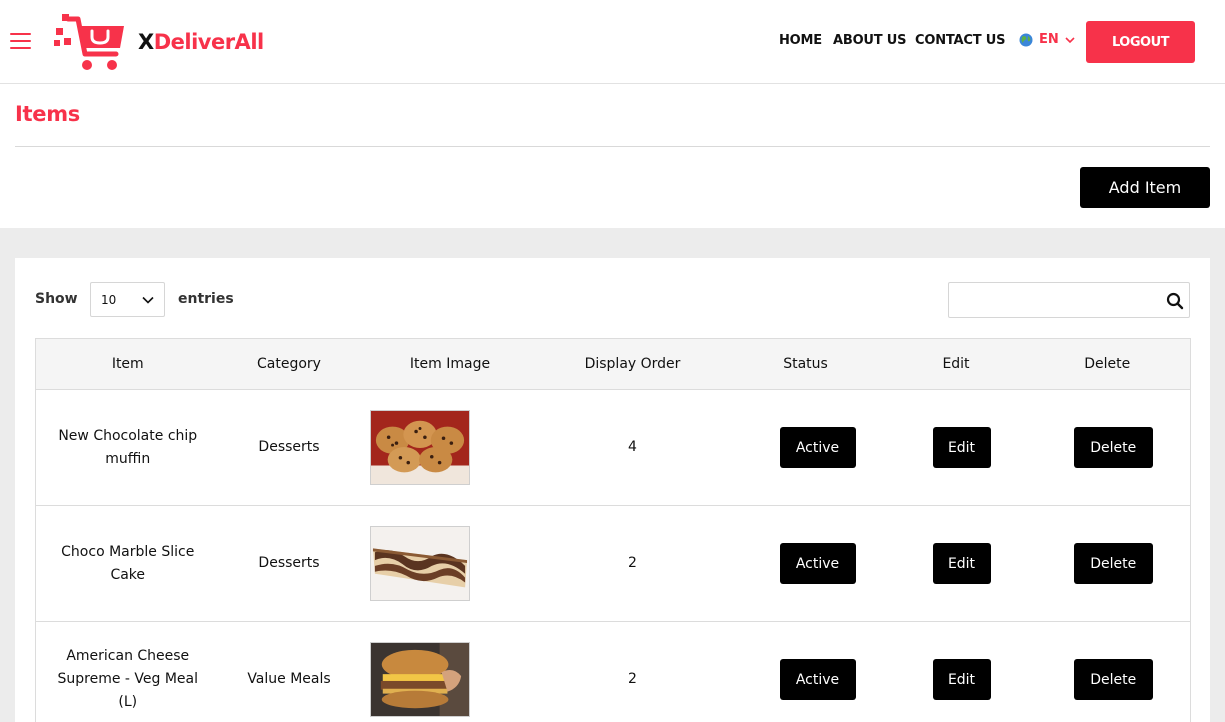 Image resolution: width=1225 pixels, height=722 pixels. Describe the element at coordinates (960, 40) in the screenshot. I see `nav-contact-us: CONTACT US` at that location.